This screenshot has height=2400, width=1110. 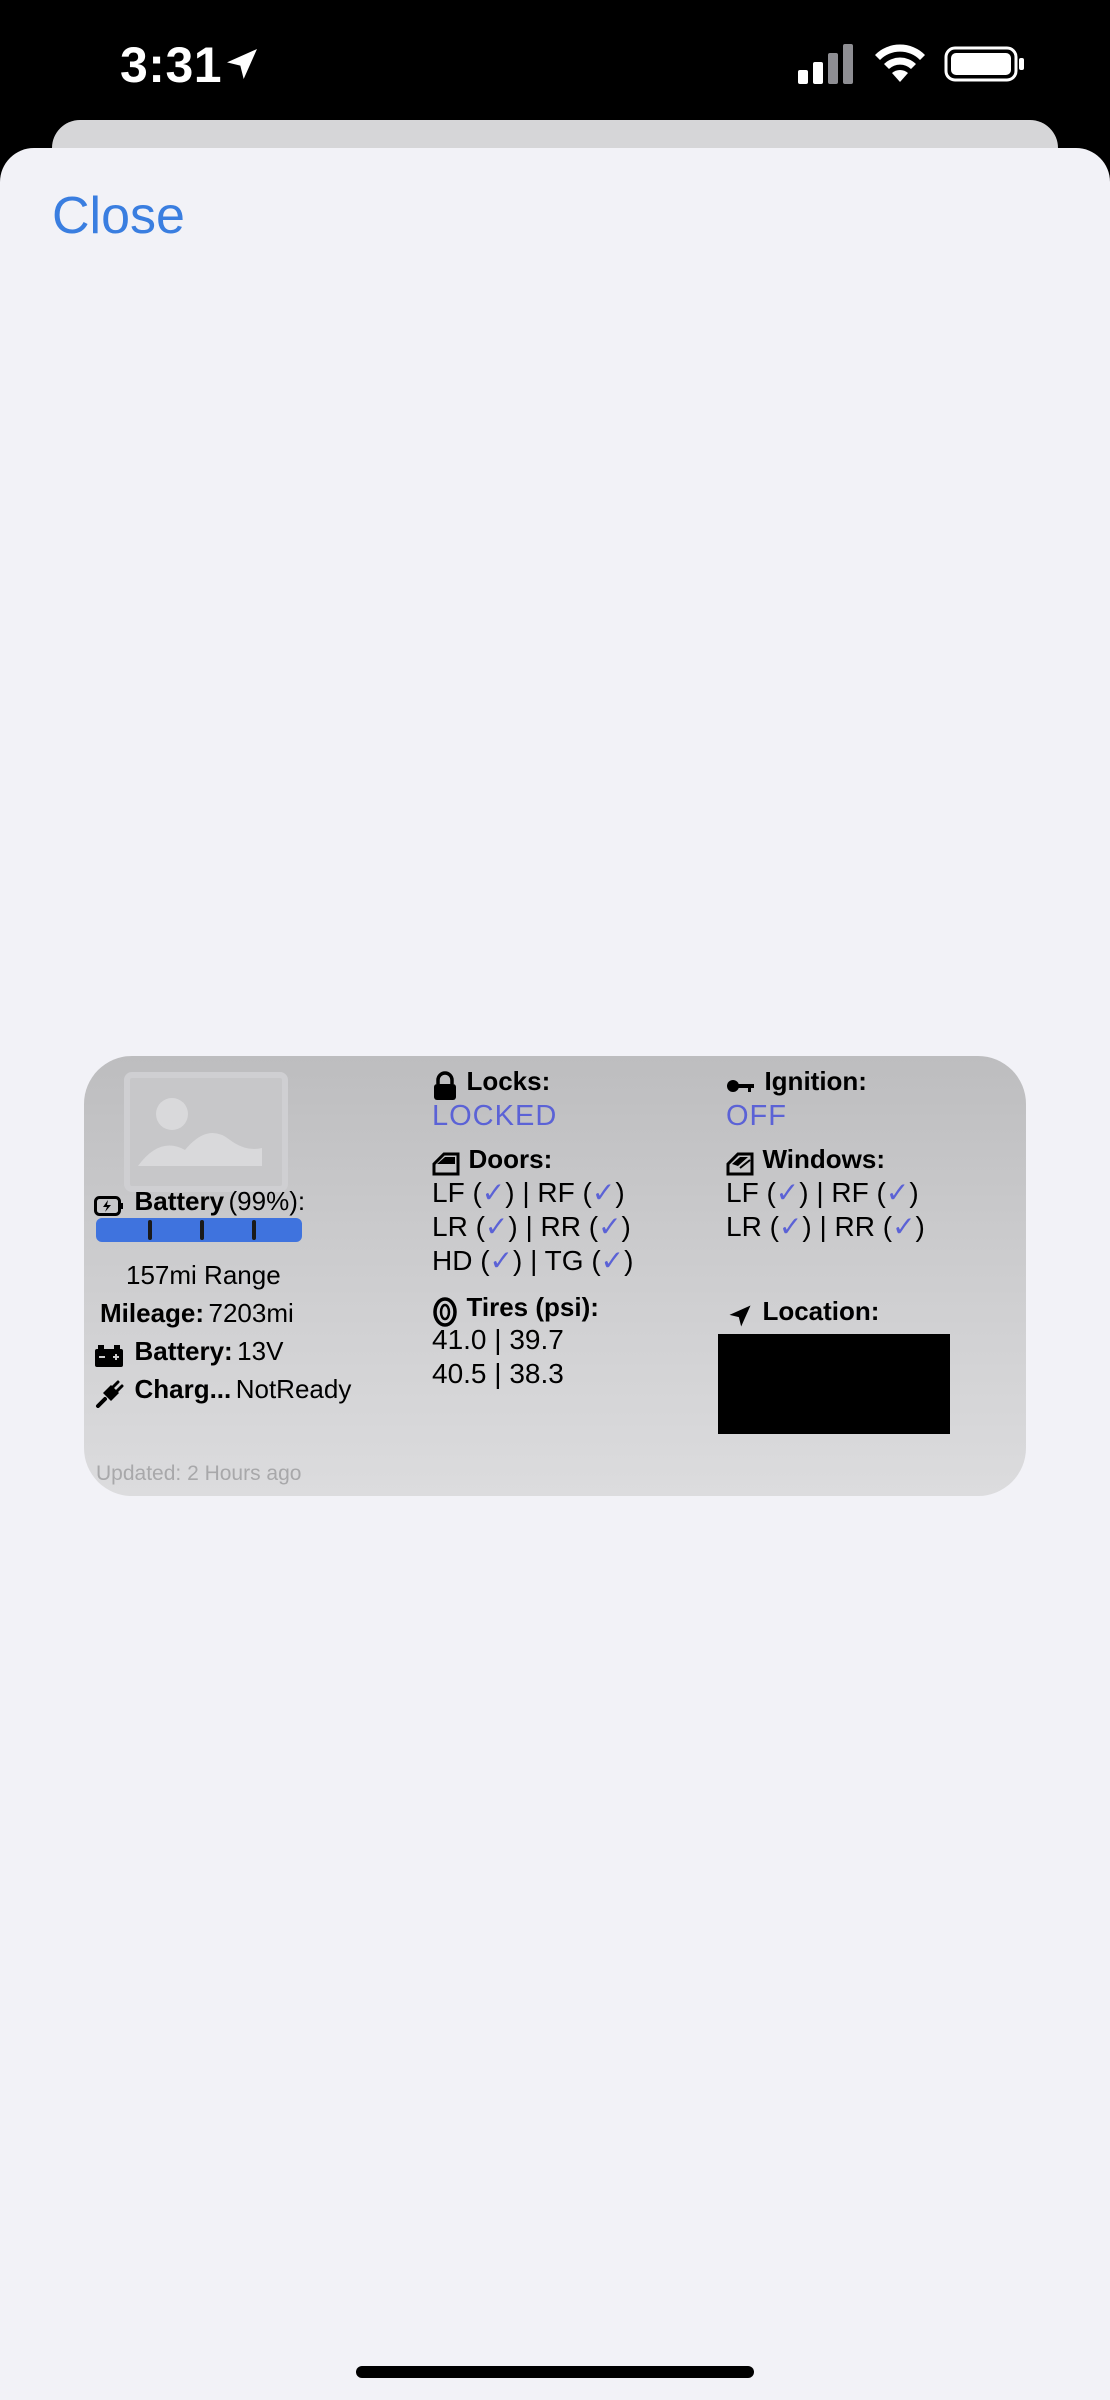 I want to click on location-label: Location:, so click(x=821, y=1311).